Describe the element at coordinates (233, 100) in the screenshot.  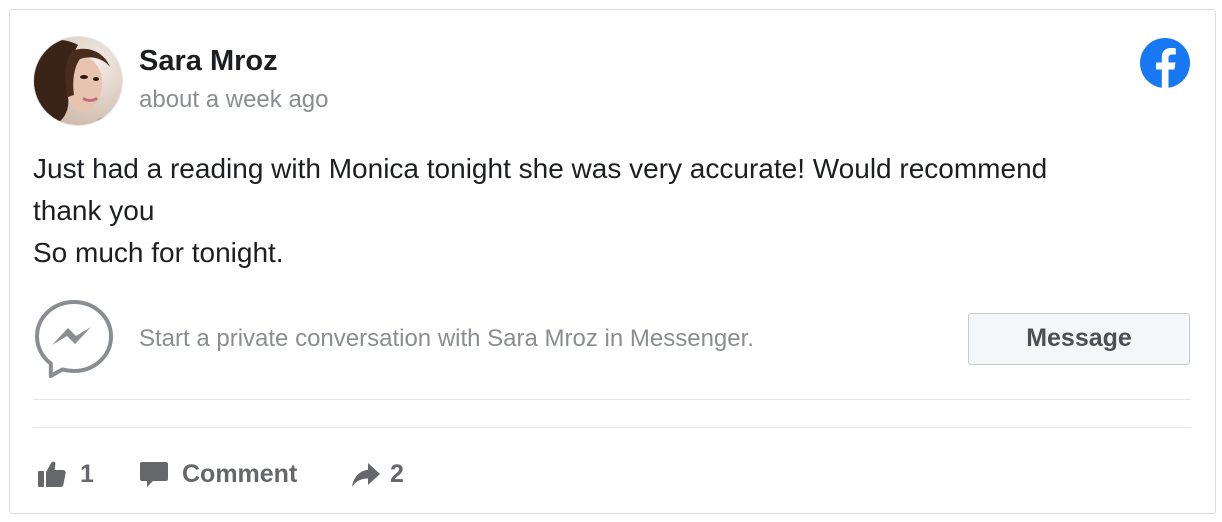
I see `post-timestamp: about a week ago` at that location.